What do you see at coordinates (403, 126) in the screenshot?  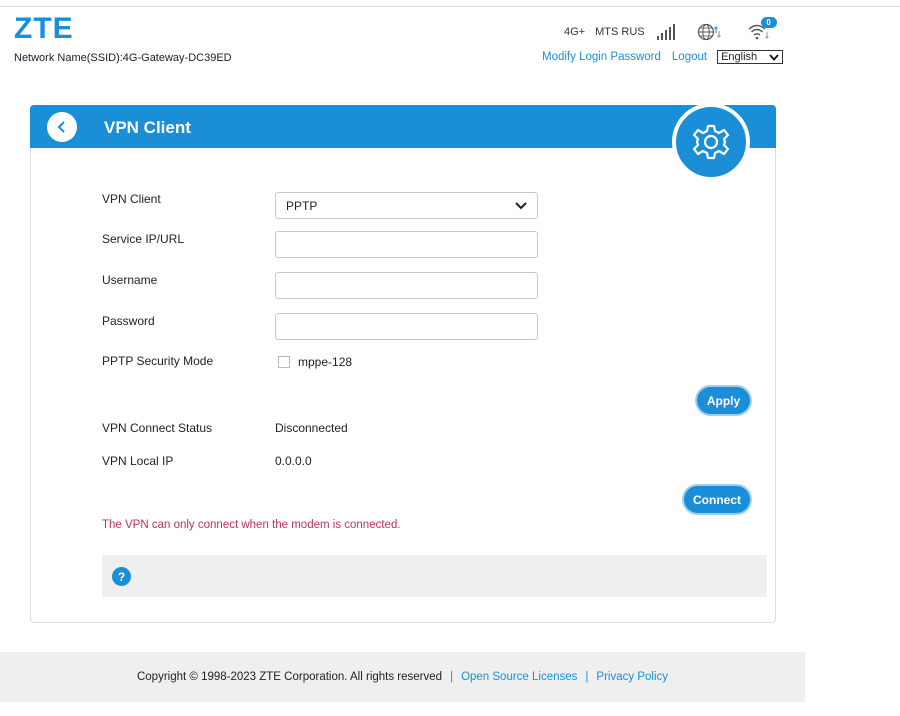 I see `card-header: VPN Client` at bounding box center [403, 126].